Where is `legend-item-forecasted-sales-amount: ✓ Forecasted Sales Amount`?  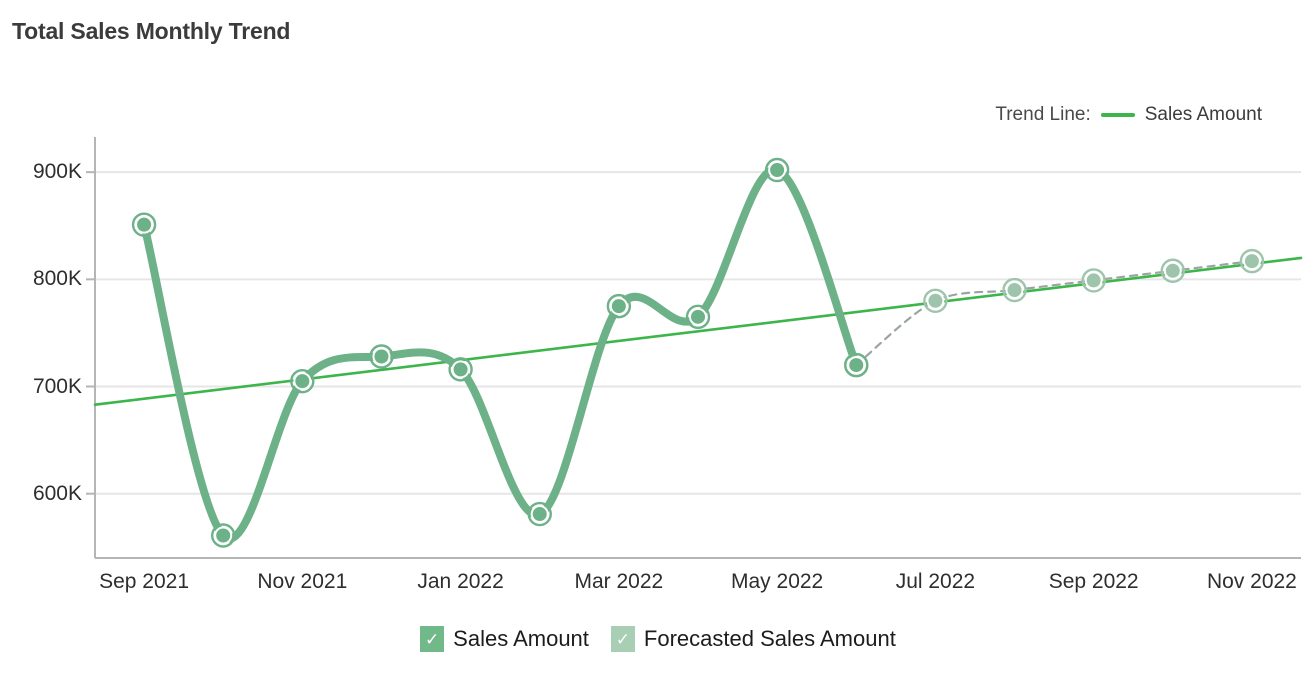
legend-item-forecasted-sales-amount: ✓ Forecasted Sales Amount is located at coordinates (753, 639).